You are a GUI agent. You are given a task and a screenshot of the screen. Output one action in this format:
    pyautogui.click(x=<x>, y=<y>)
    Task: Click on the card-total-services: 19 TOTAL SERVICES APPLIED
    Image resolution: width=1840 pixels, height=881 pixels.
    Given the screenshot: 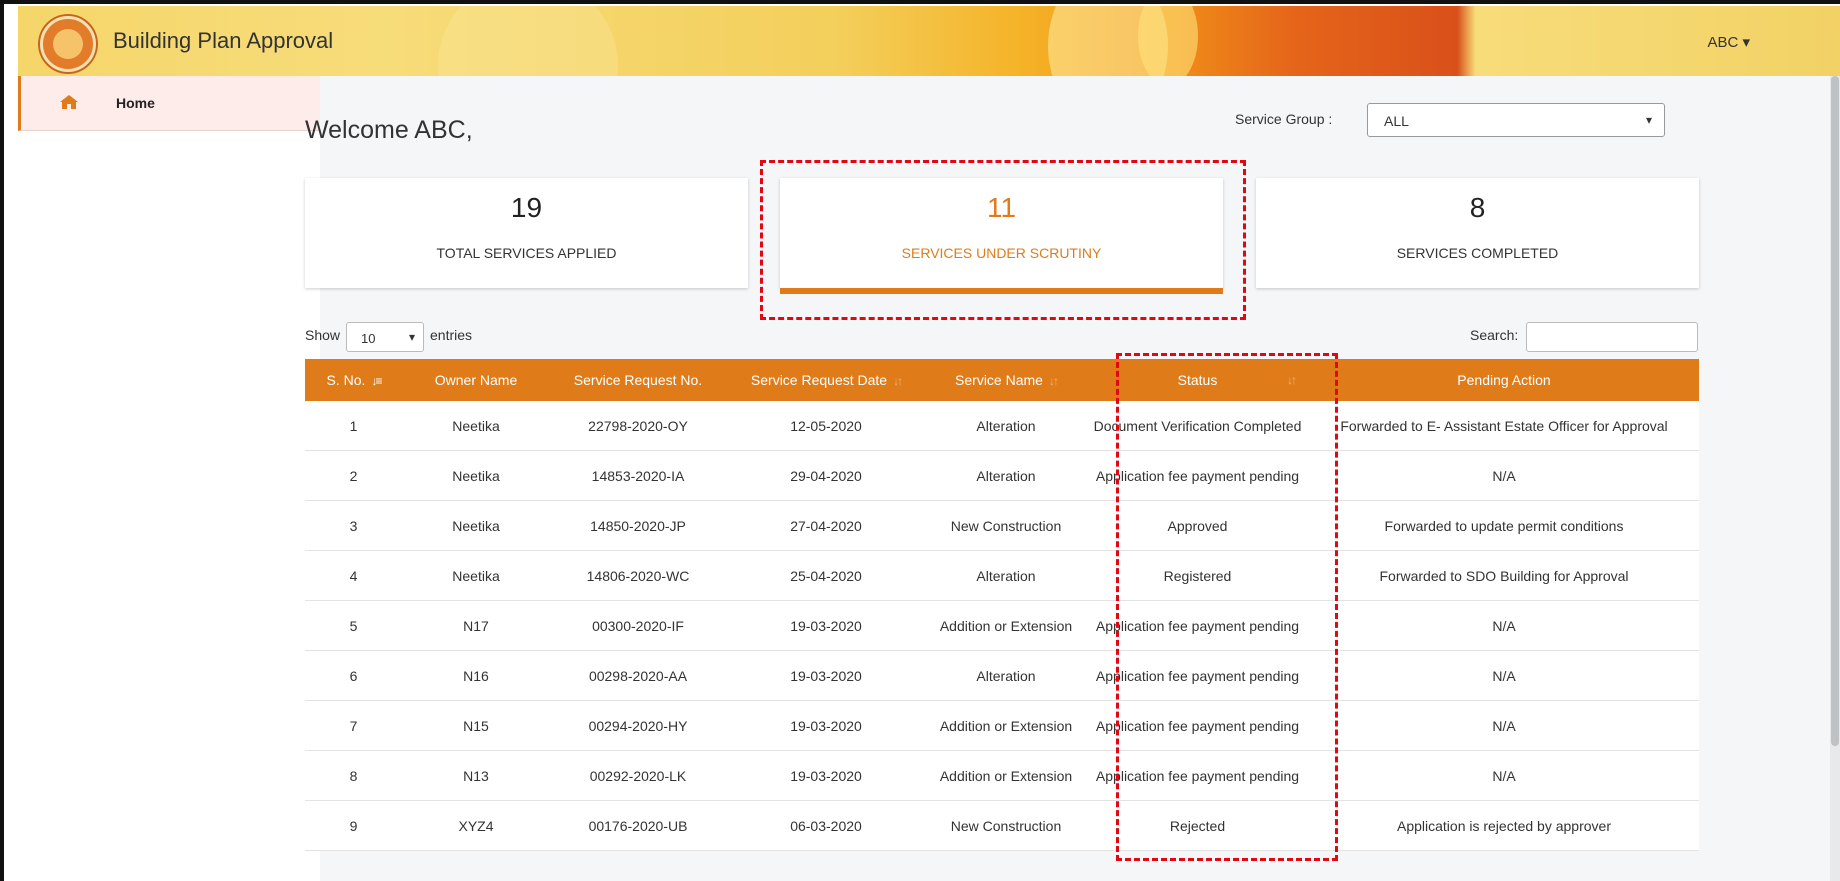 What is the action you would take?
    pyautogui.click(x=526, y=233)
    